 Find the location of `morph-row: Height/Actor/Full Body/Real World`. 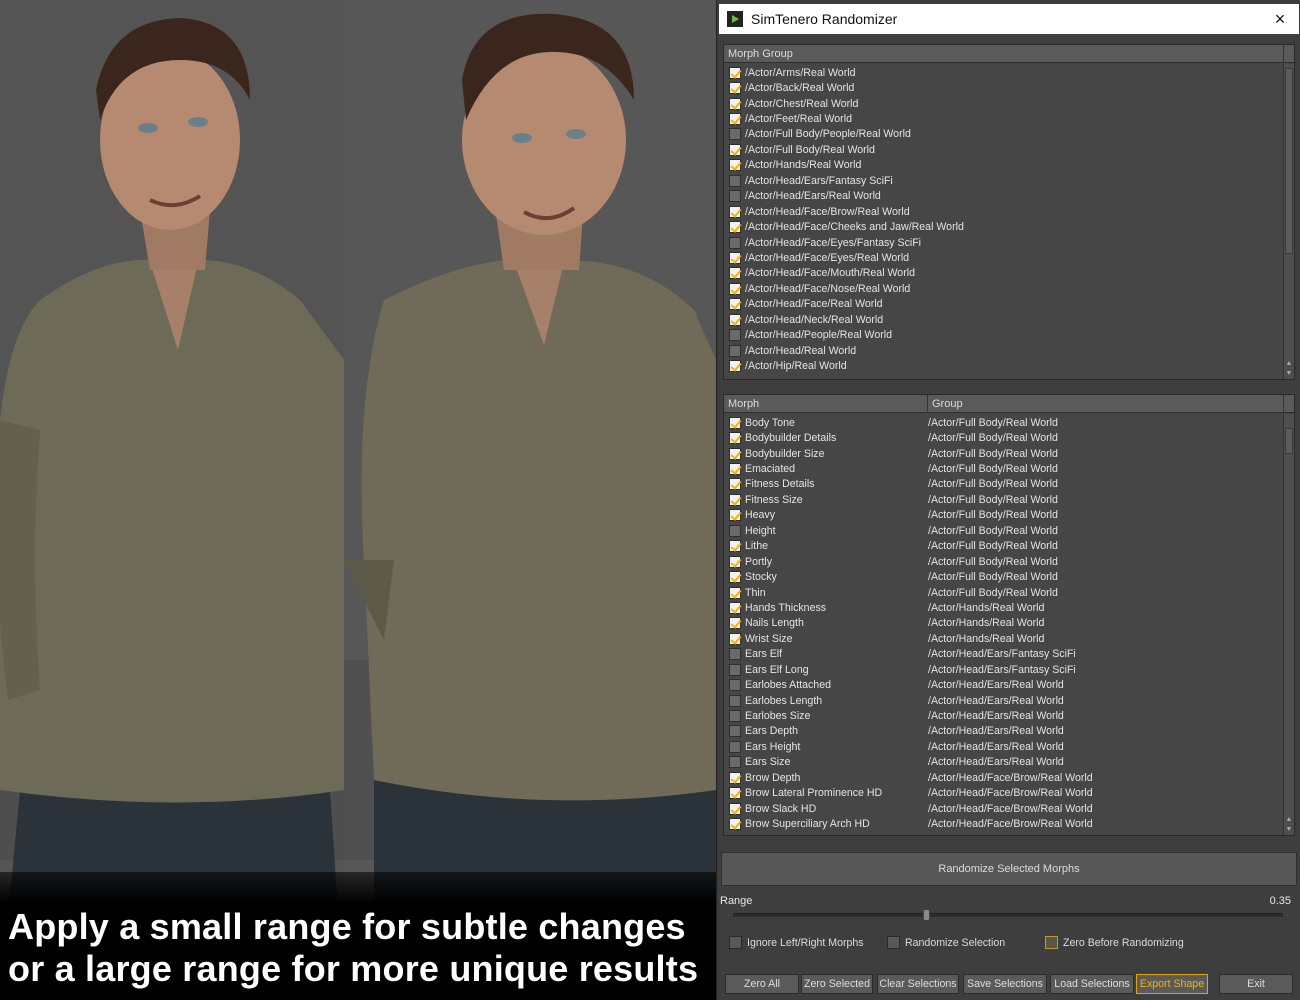

morph-row: Height/Actor/Full Body/Real World is located at coordinates (1003, 530).